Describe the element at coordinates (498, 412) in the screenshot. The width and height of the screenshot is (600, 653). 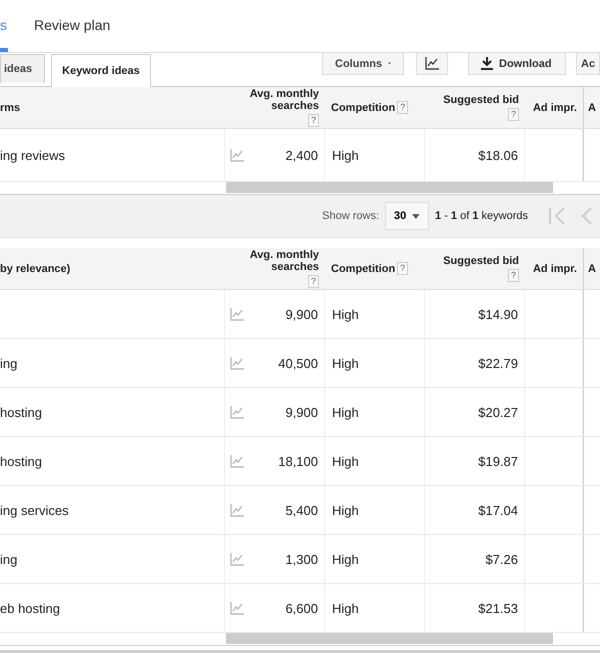
I see `bid-cell: $20.27` at that location.